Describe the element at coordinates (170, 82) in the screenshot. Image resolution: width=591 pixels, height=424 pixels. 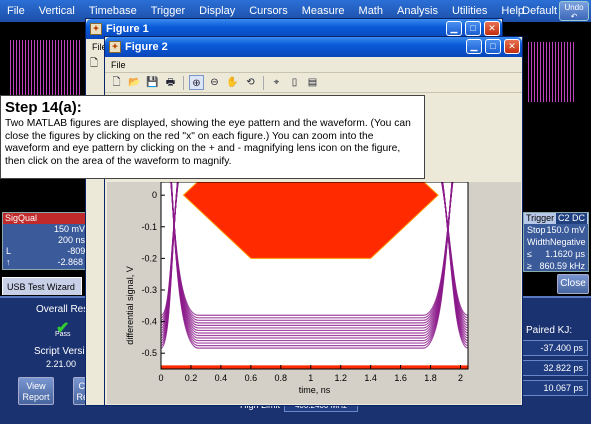
I see `print-icon: 🖶` at that location.